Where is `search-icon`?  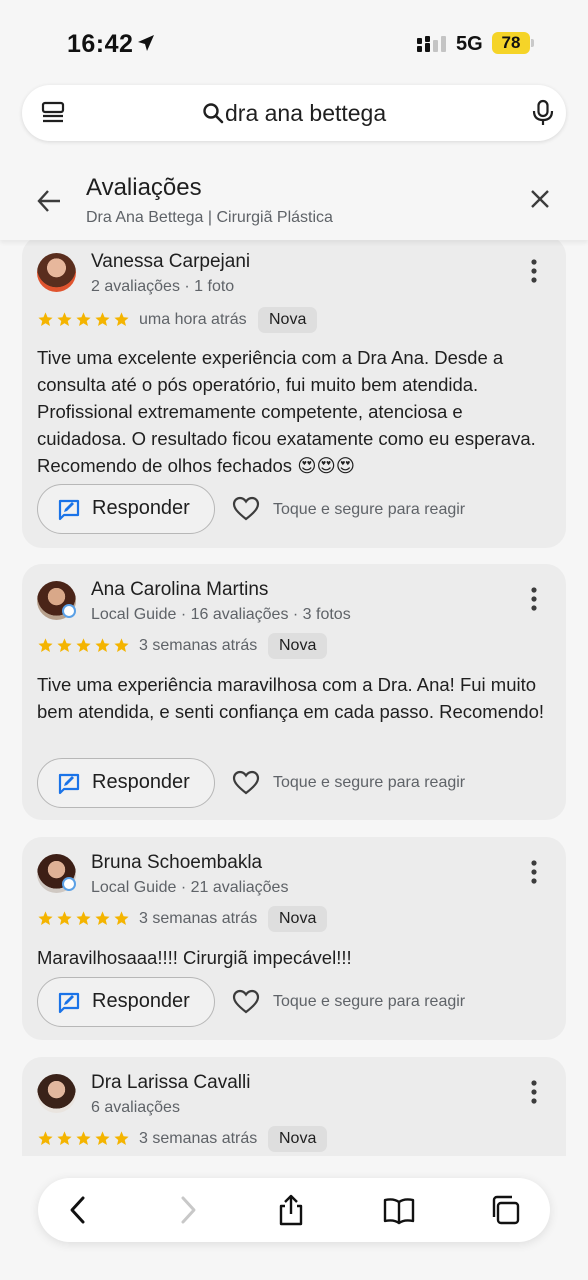 search-icon is located at coordinates (213, 113).